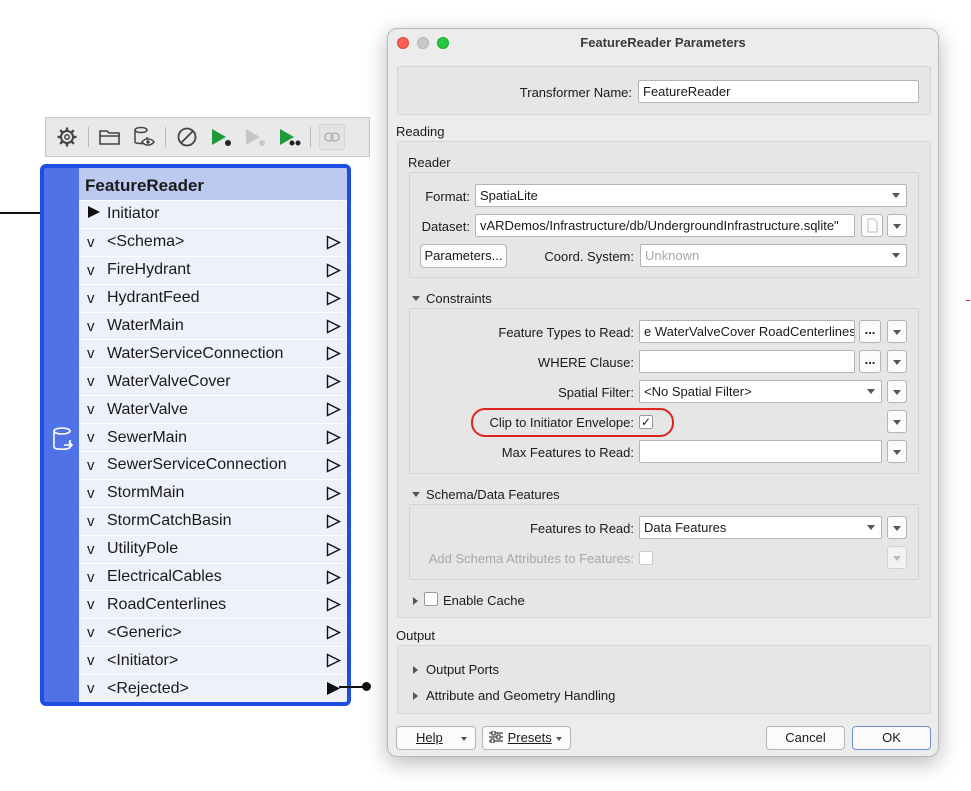 The height and width of the screenshot is (791, 971). Describe the element at coordinates (436, 738) in the screenshot. I see `help-button: Help` at that location.